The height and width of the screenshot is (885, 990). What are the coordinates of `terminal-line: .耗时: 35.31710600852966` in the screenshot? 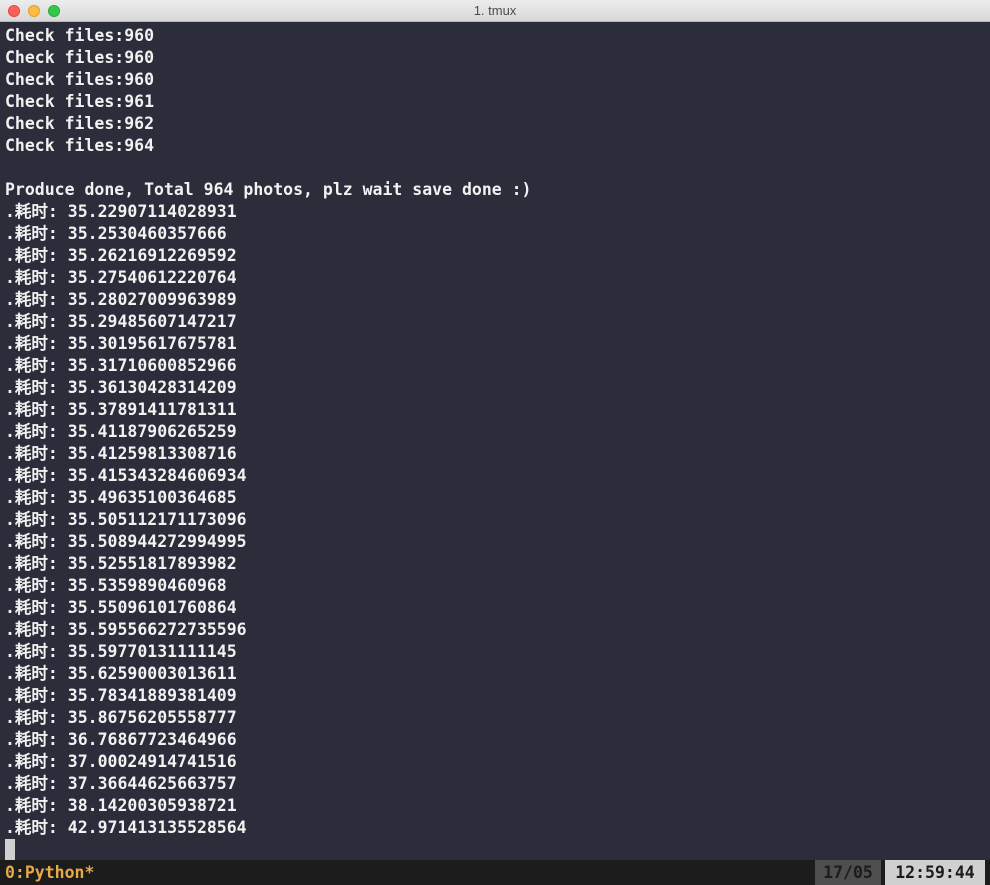 It's located at (121, 365).